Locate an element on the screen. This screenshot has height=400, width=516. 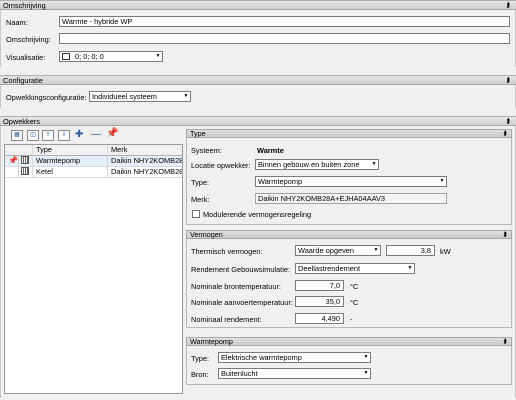
opwekkers-header: Opwekkers ⮭ is located at coordinates (258, 121).